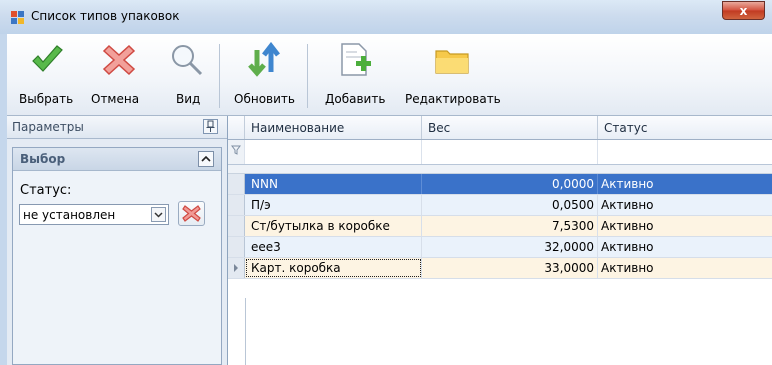 The width and height of the screenshot is (772, 365). I want to click on cell-name: NNN, so click(333, 184).